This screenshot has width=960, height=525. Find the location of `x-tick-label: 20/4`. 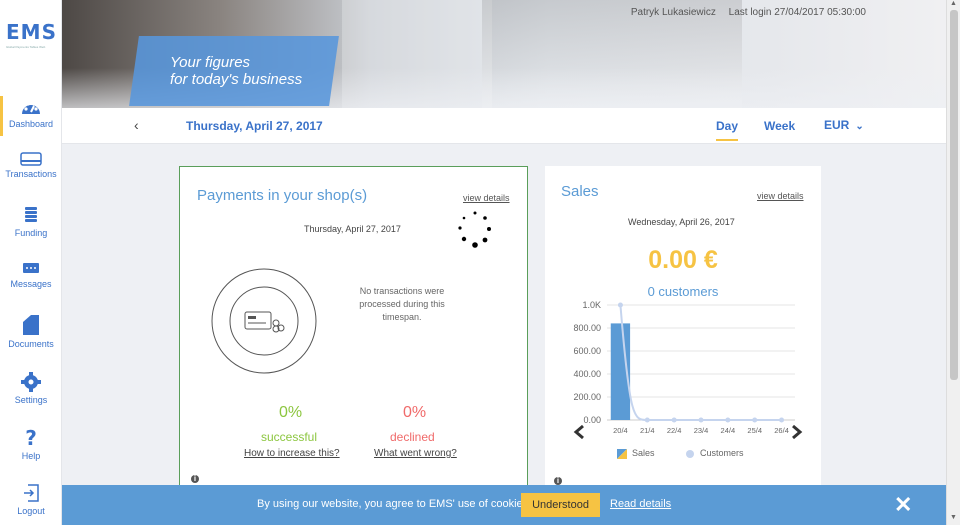

x-tick-label: 20/4 is located at coordinates (620, 430).